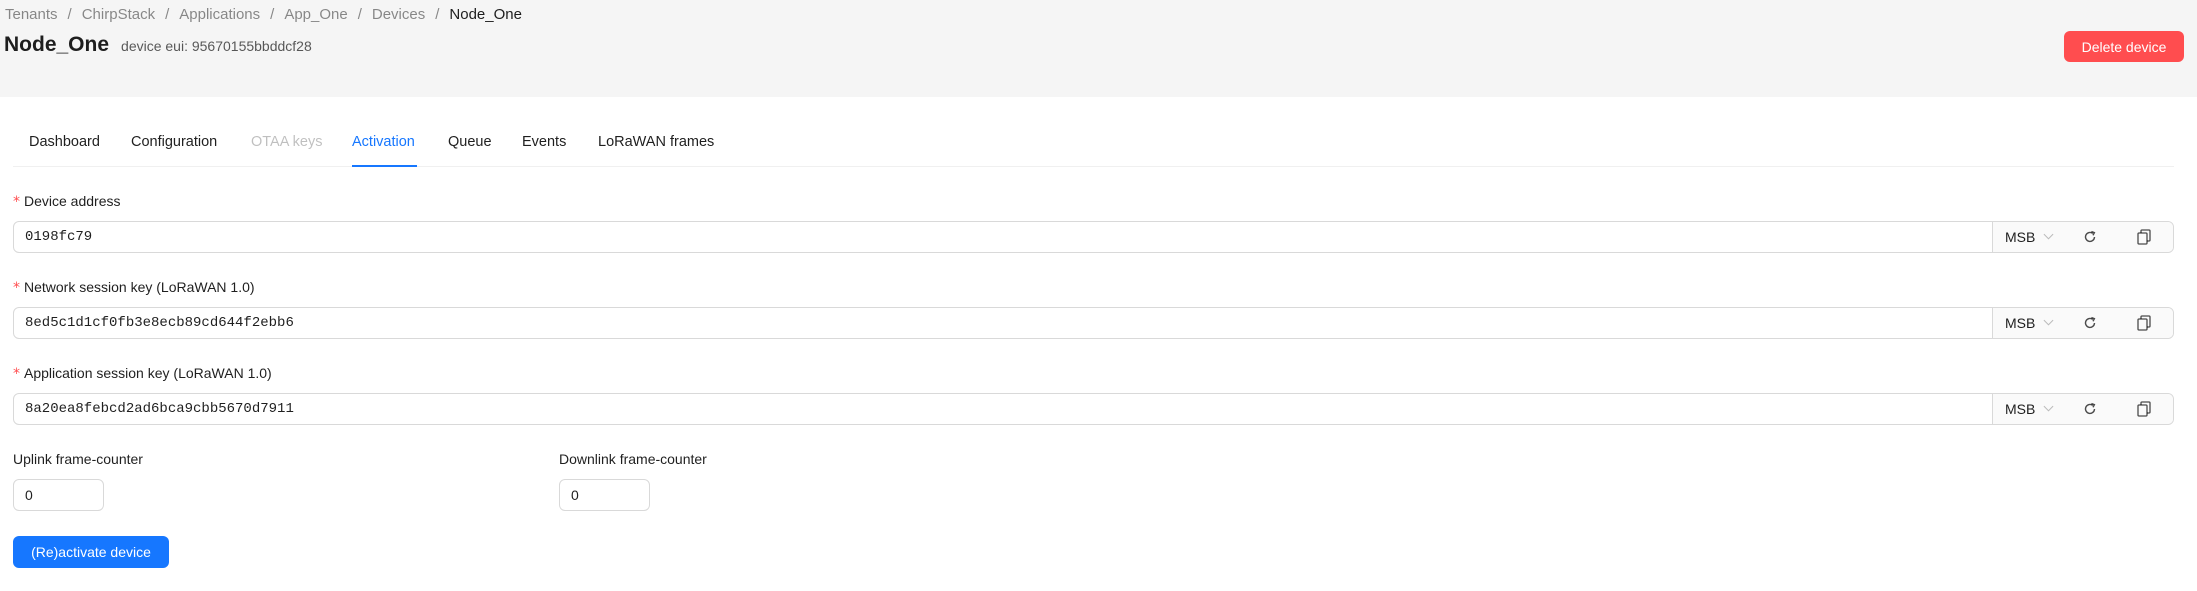 This screenshot has height=591, width=2197. I want to click on device-address-addon: MSB, so click(2082, 237).